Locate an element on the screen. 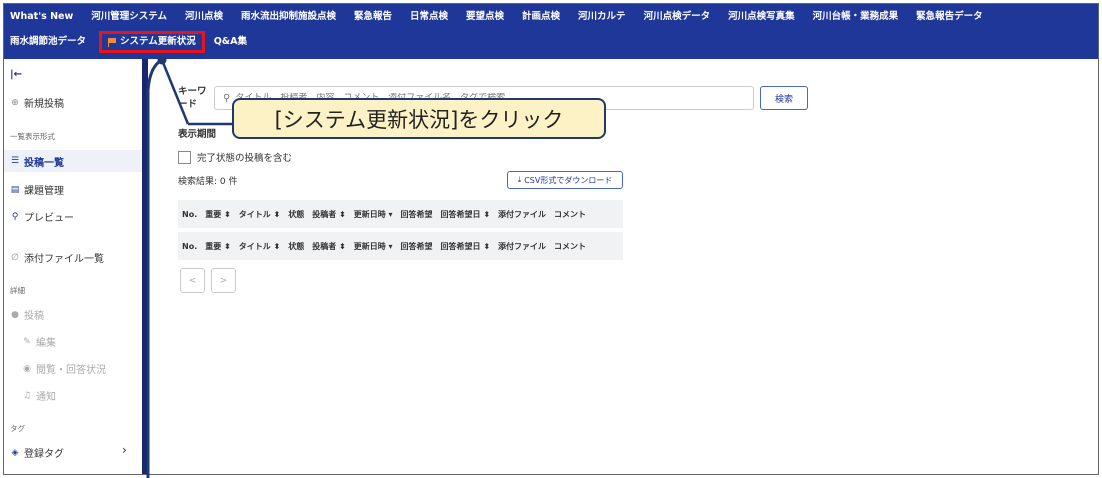  nav-system-update-status-label: システム更新状況 is located at coordinates (158, 41).